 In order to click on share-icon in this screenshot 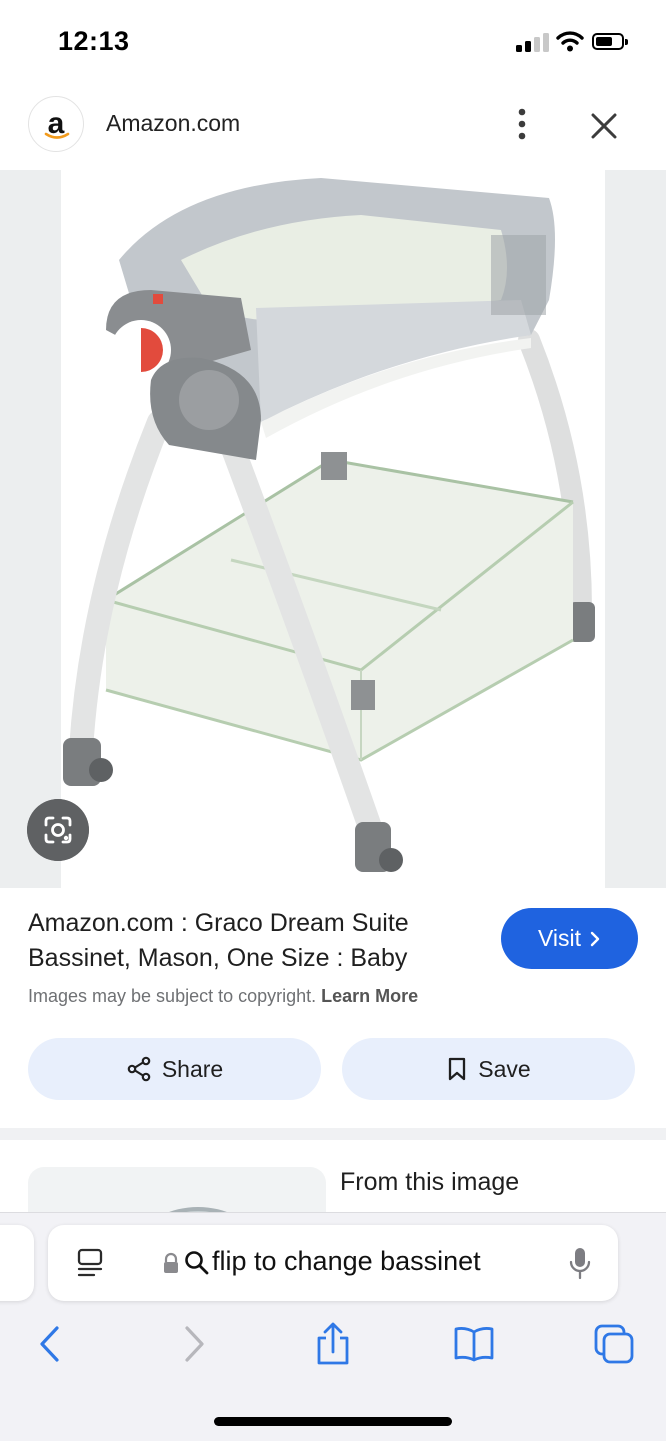, I will do `click(139, 1069)`.